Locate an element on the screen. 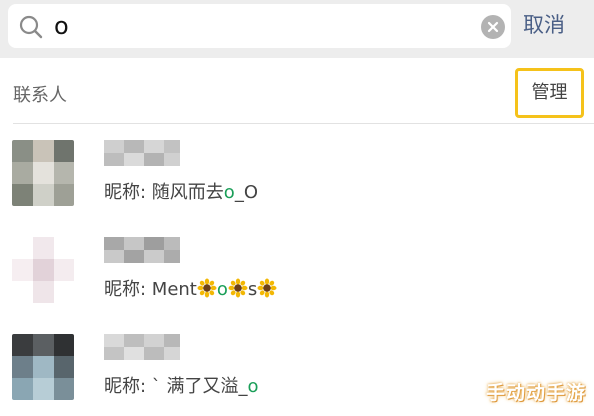 The image size is (594, 416). clear-icon is located at coordinates (493, 27).